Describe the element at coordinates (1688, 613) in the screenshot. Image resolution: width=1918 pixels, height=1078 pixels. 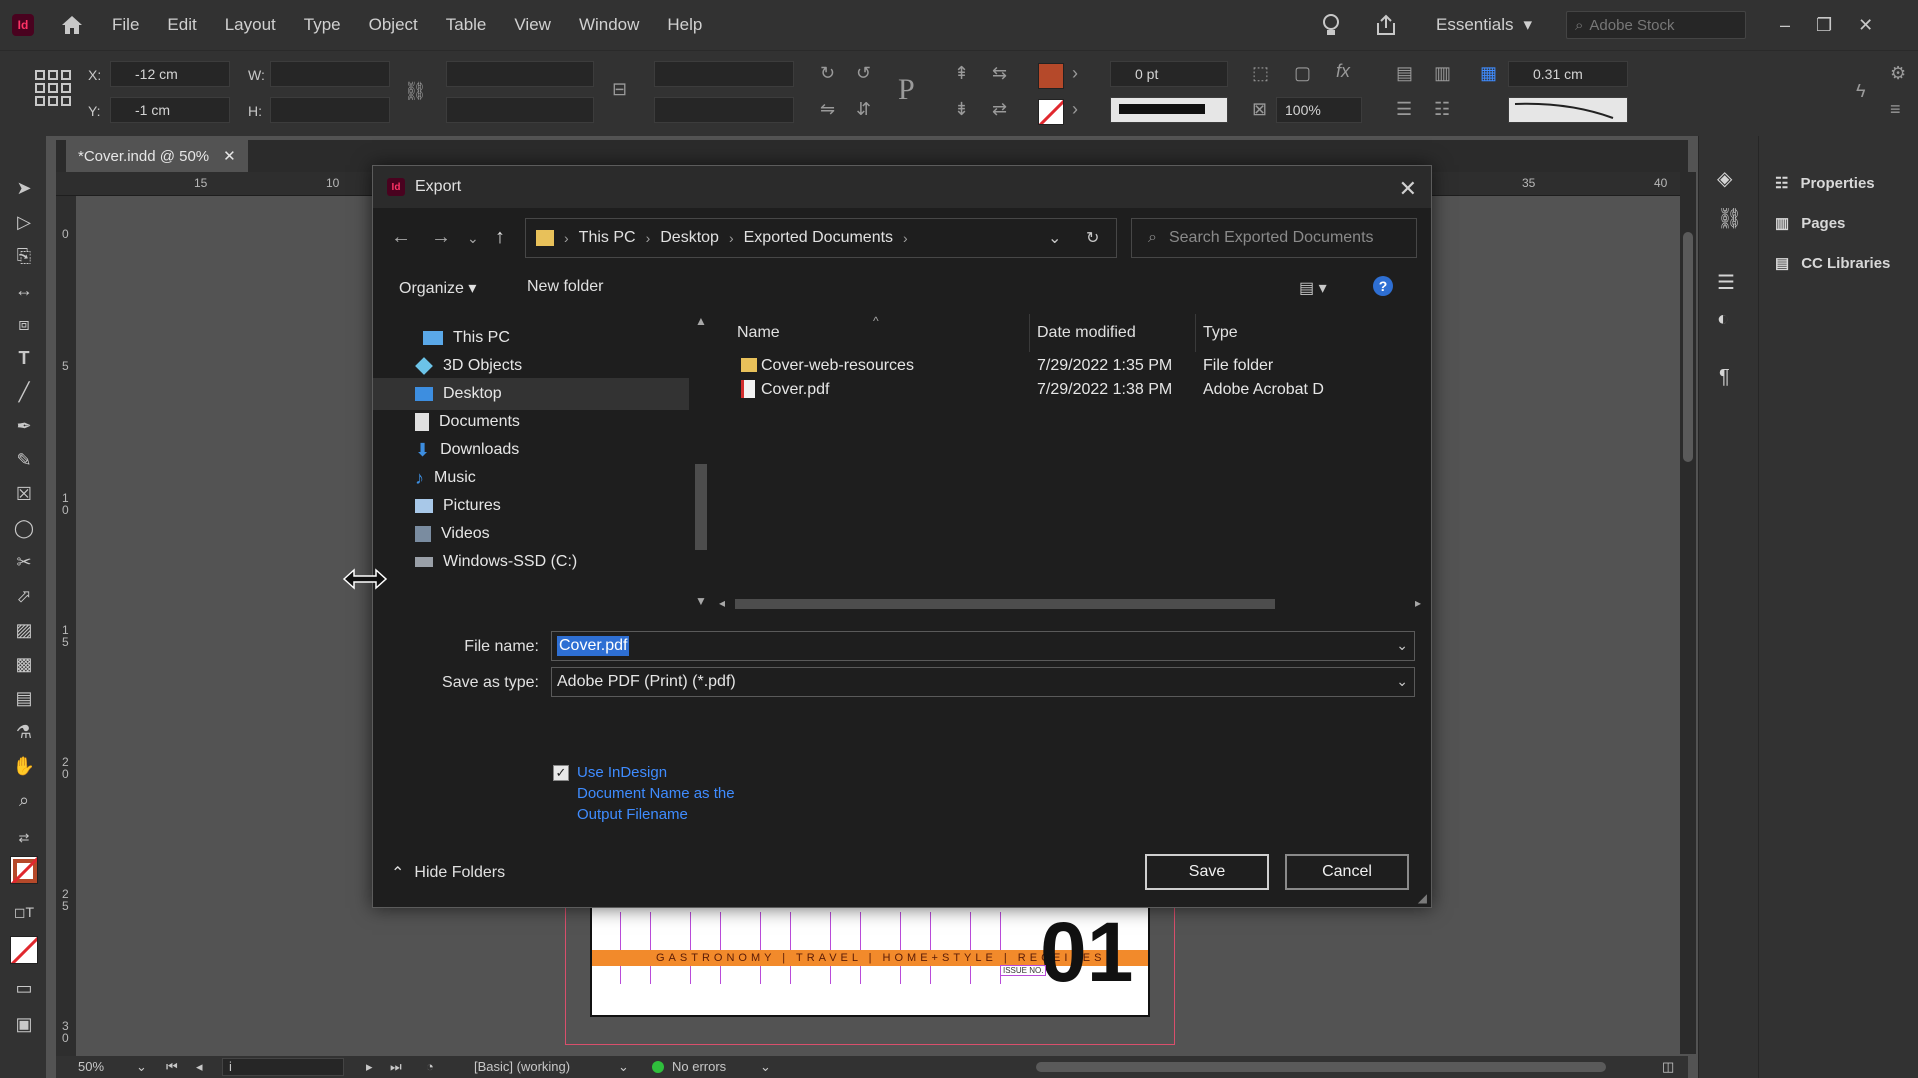
I see `document-vertical-scrollbar` at that location.